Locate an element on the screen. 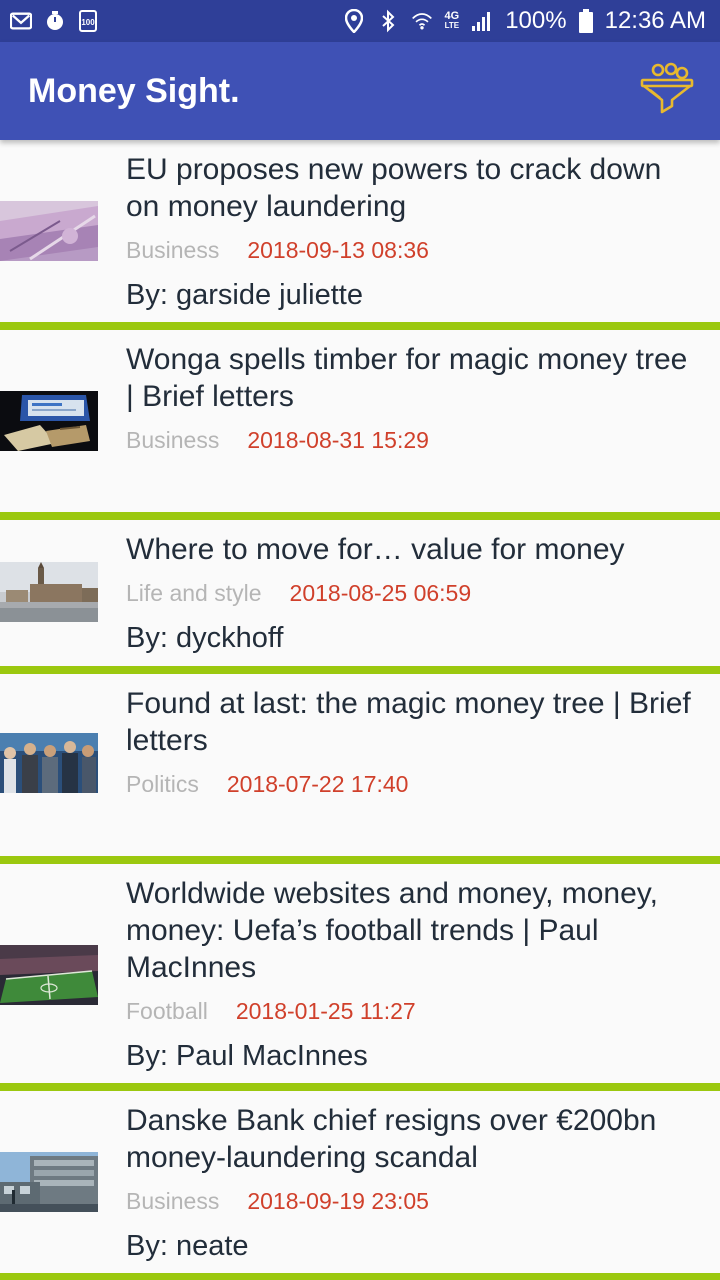 This screenshot has width=720, height=1280. app-bar: Money Sight. is located at coordinates (360, 91).